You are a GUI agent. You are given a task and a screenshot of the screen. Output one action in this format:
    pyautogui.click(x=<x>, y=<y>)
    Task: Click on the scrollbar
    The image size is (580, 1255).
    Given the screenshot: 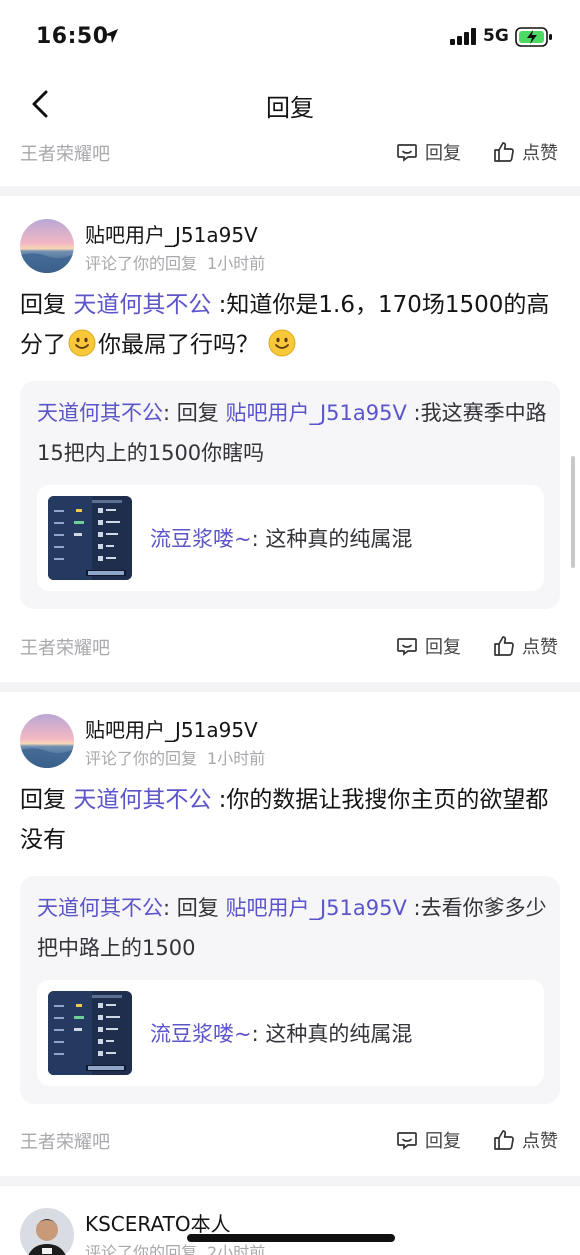 What is the action you would take?
    pyautogui.click(x=573, y=512)
    